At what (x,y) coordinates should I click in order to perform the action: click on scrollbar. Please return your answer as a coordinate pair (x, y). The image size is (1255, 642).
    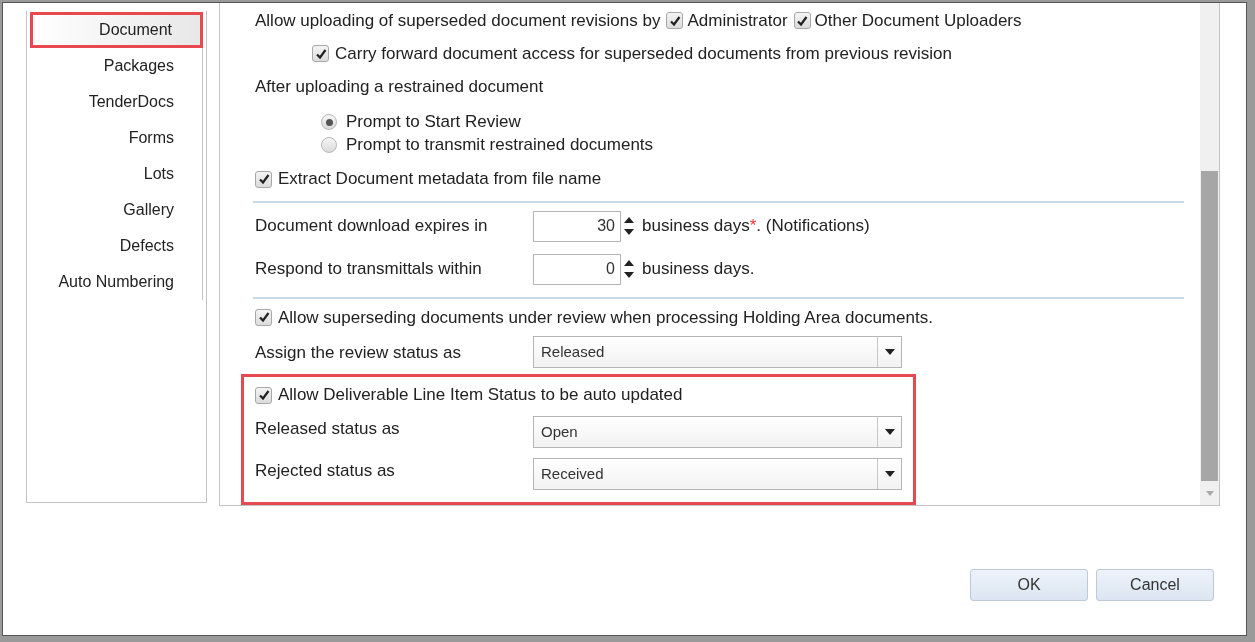
    Looking at the image, I should click on (1209, 254).